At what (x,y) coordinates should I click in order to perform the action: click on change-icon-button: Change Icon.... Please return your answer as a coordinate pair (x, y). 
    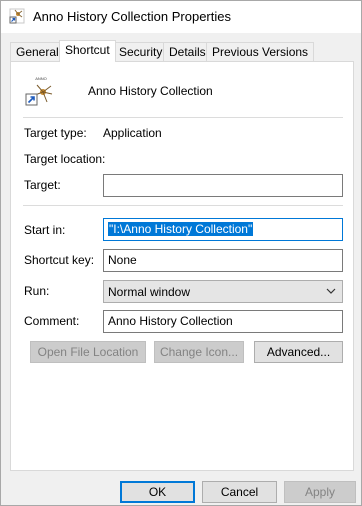
    Looking at the image, I should click on (199, 352).